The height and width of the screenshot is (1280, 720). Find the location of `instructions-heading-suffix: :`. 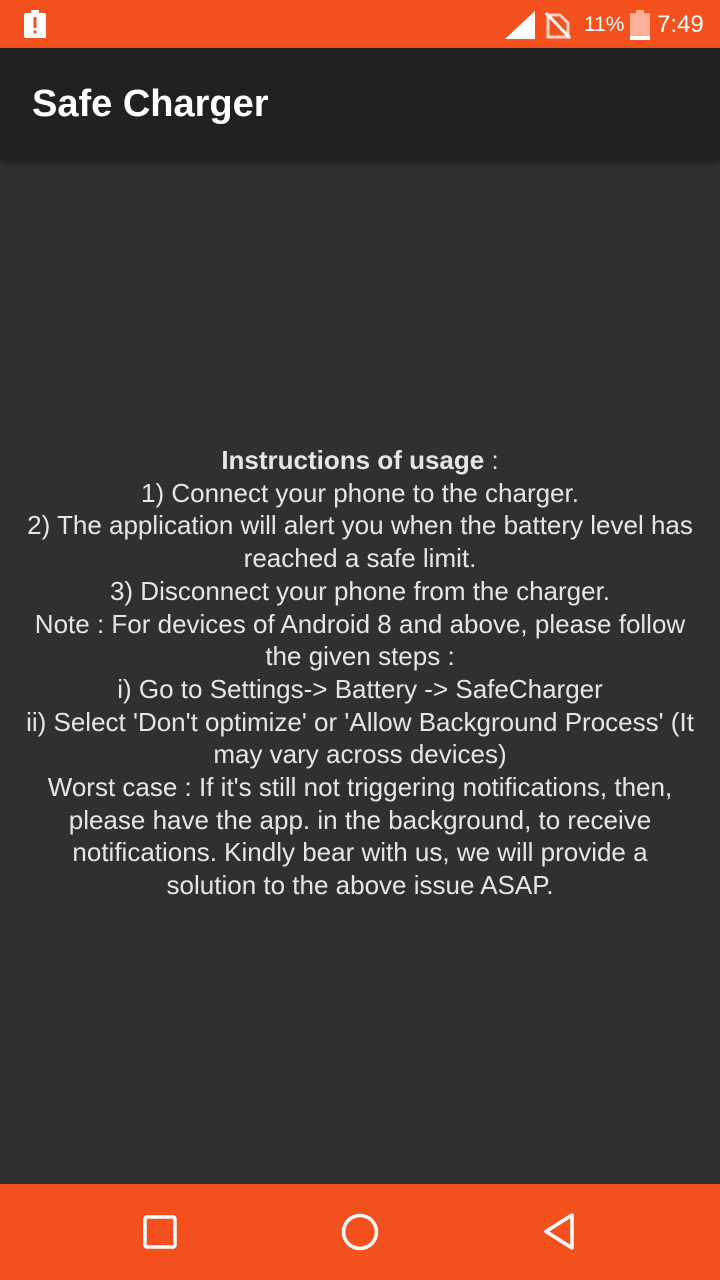

instructions-heading-suffix: : is located at coordinates (491, 460).